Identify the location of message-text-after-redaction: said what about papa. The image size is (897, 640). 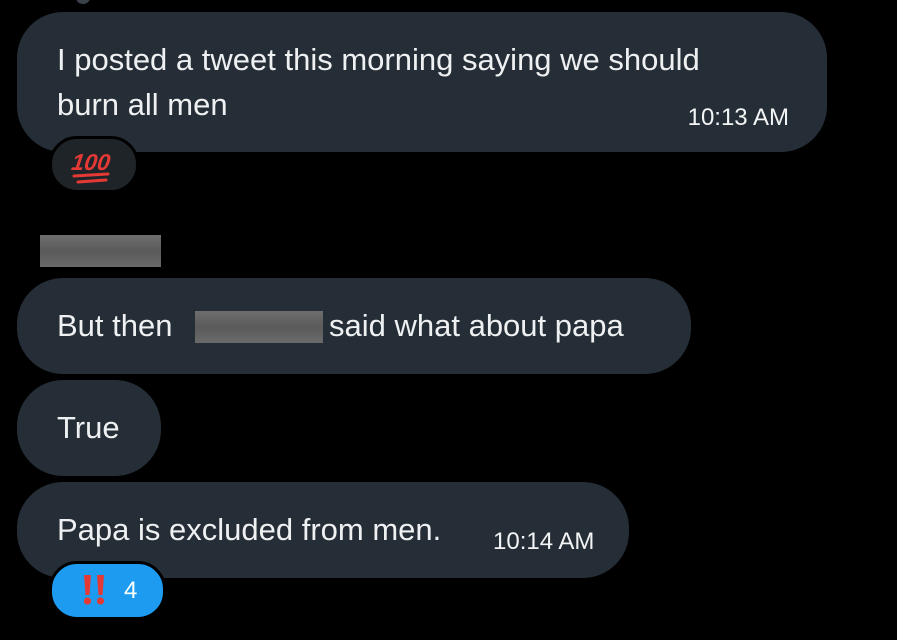
(476, 325).